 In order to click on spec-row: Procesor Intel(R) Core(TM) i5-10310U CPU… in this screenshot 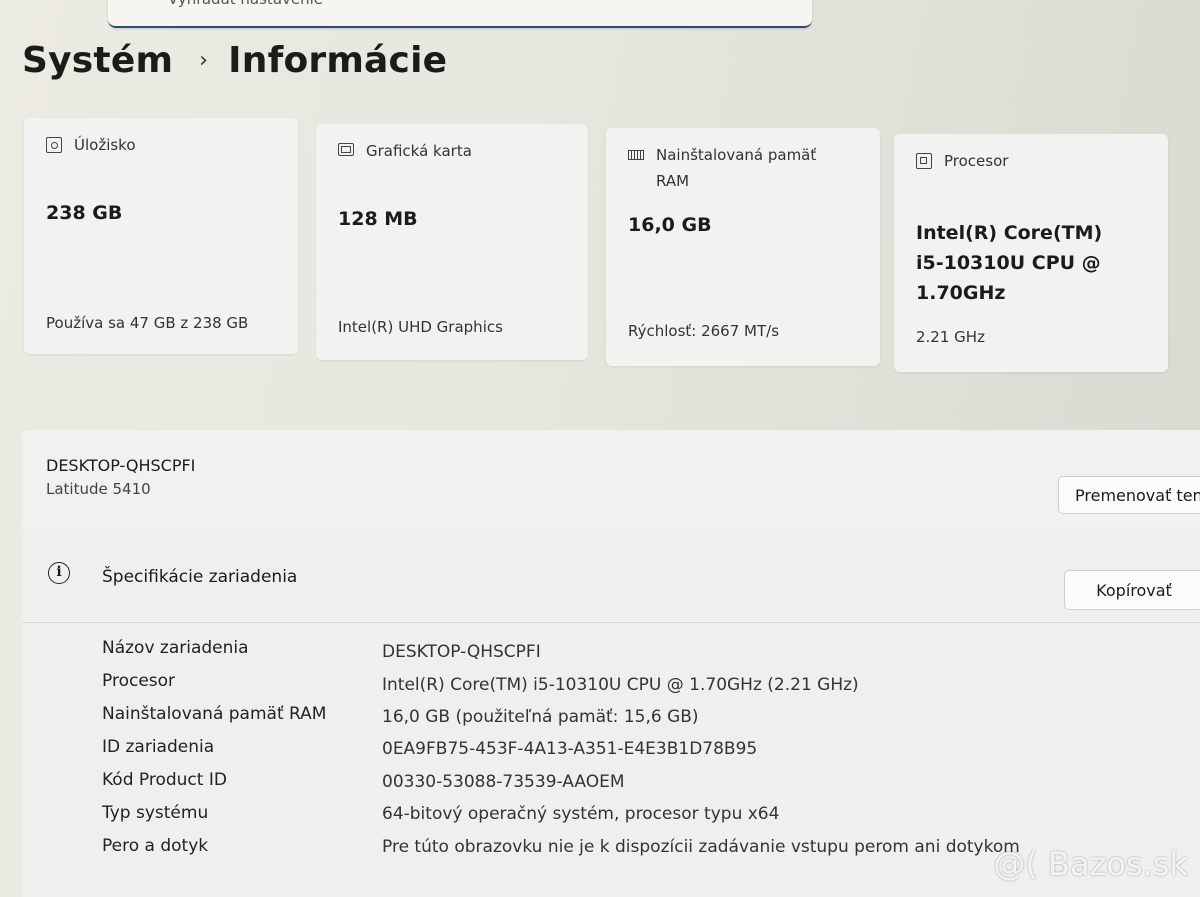, I will do `click(611, 686)`.